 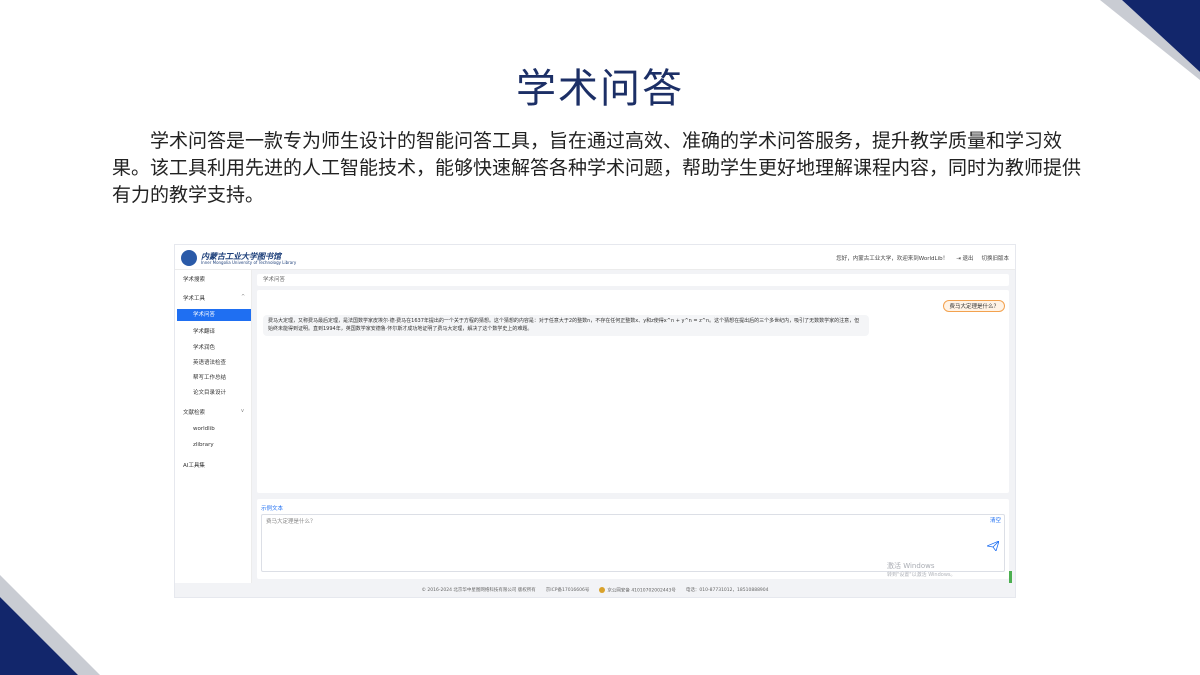 What do you see at coordinates (50, 625) in the screenshot?
I see `corner-decoration-bottom-left` at bounding box center [50, 625].